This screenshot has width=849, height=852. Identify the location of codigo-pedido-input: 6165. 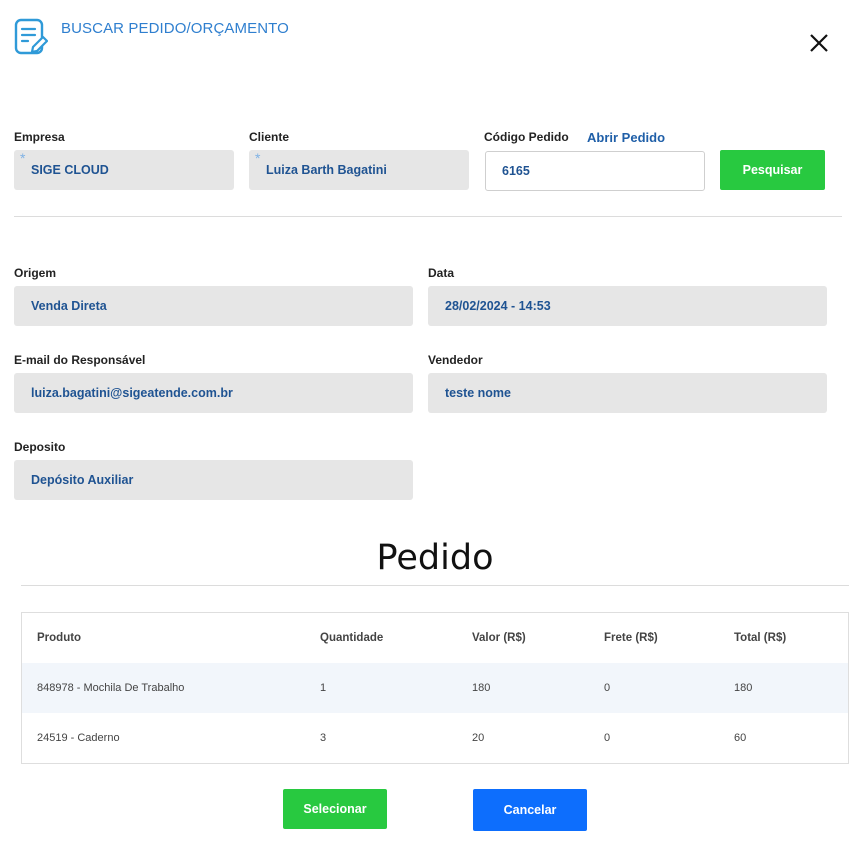
(595, 171).